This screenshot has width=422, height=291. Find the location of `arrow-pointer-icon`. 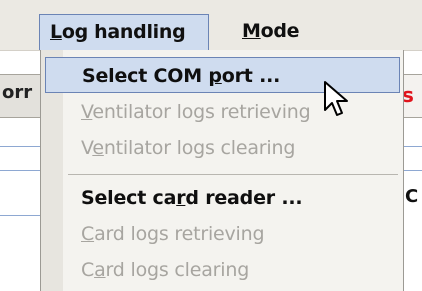

arrow-pointer-icon is located at coordinates (336, 98).